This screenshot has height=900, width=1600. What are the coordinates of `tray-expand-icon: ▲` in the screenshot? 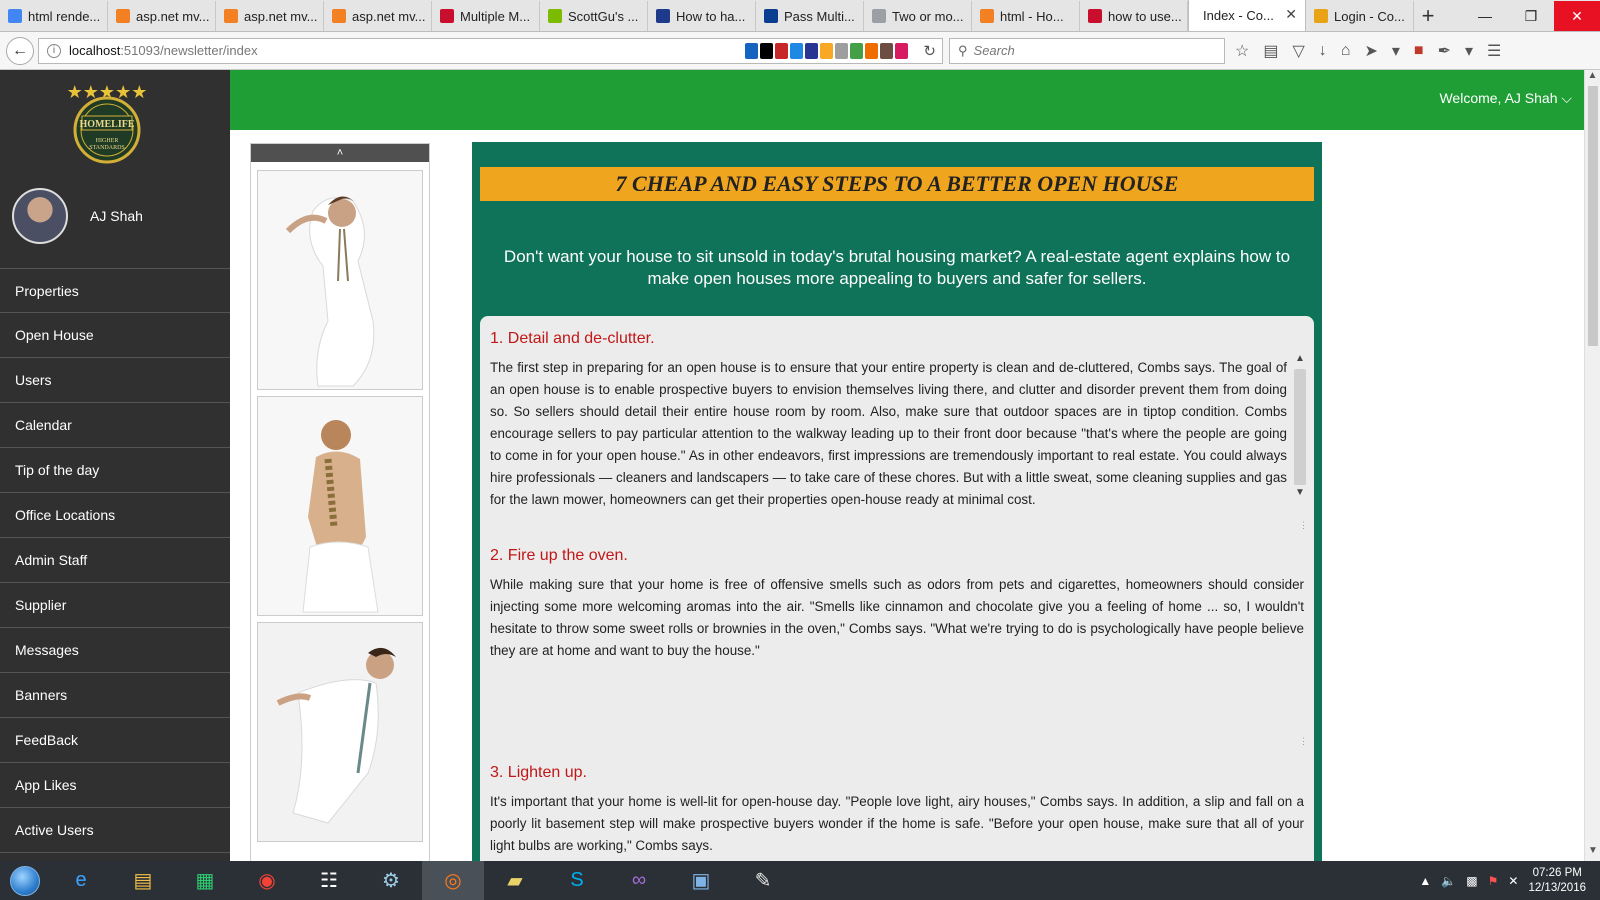 It's located at (1425, 881).